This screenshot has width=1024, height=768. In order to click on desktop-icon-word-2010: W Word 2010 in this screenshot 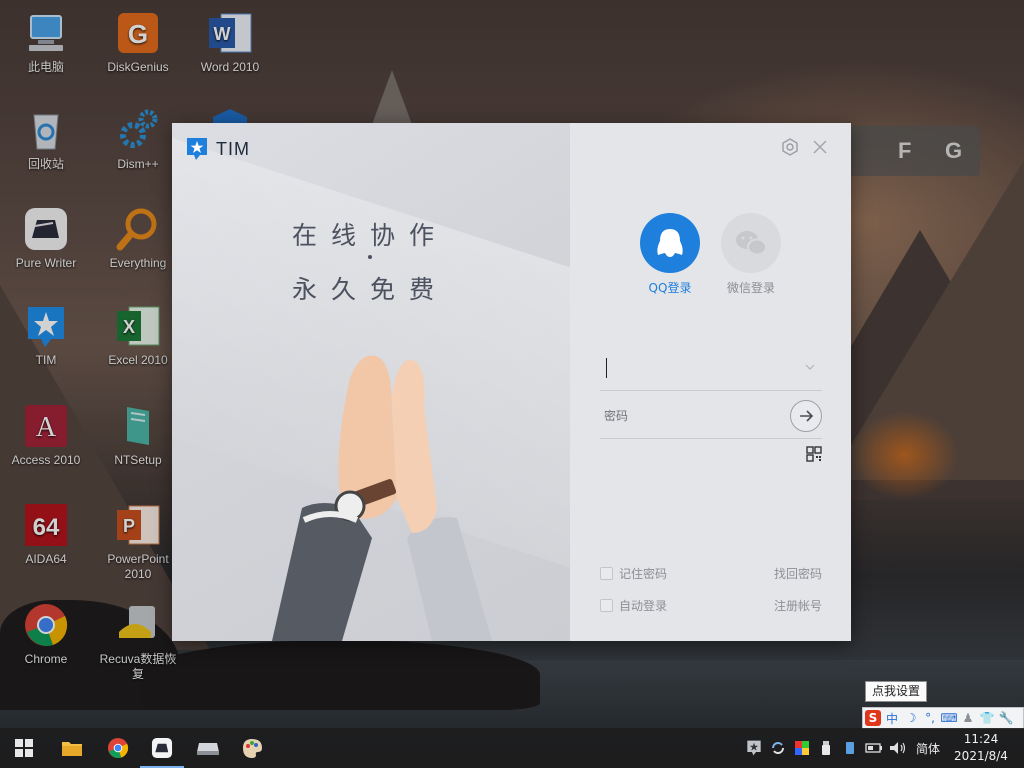, I will do `click(230, 42)`.